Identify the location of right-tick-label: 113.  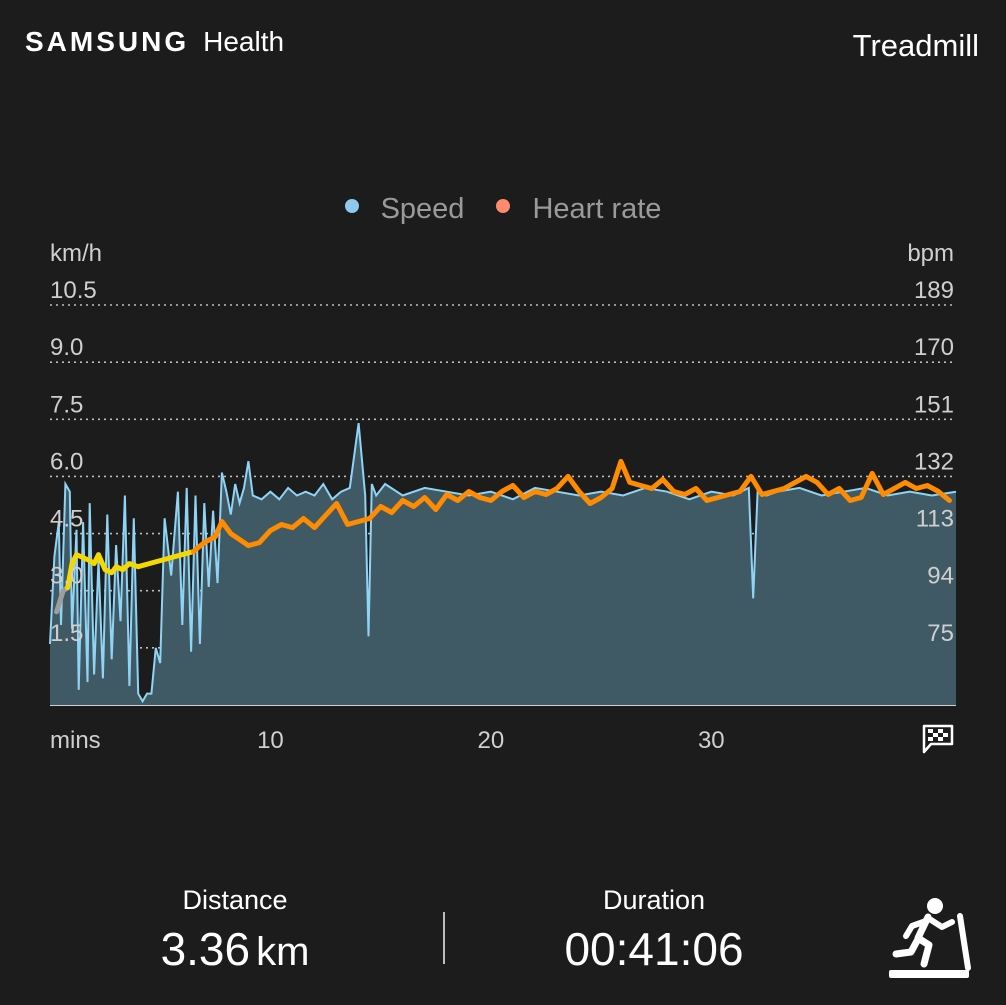
(935, 519).